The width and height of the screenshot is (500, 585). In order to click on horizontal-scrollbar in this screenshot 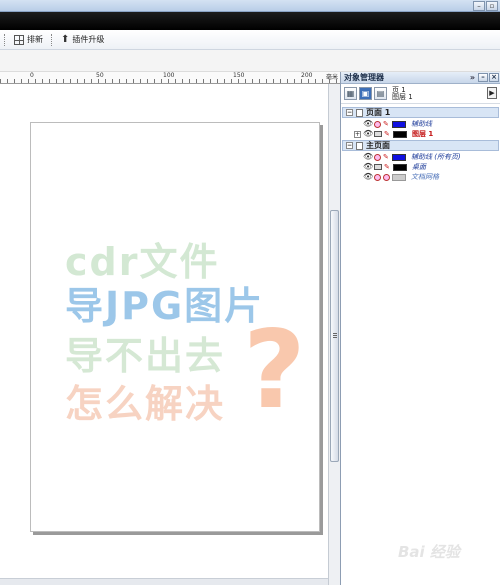, I will do `click(164, 581)`.